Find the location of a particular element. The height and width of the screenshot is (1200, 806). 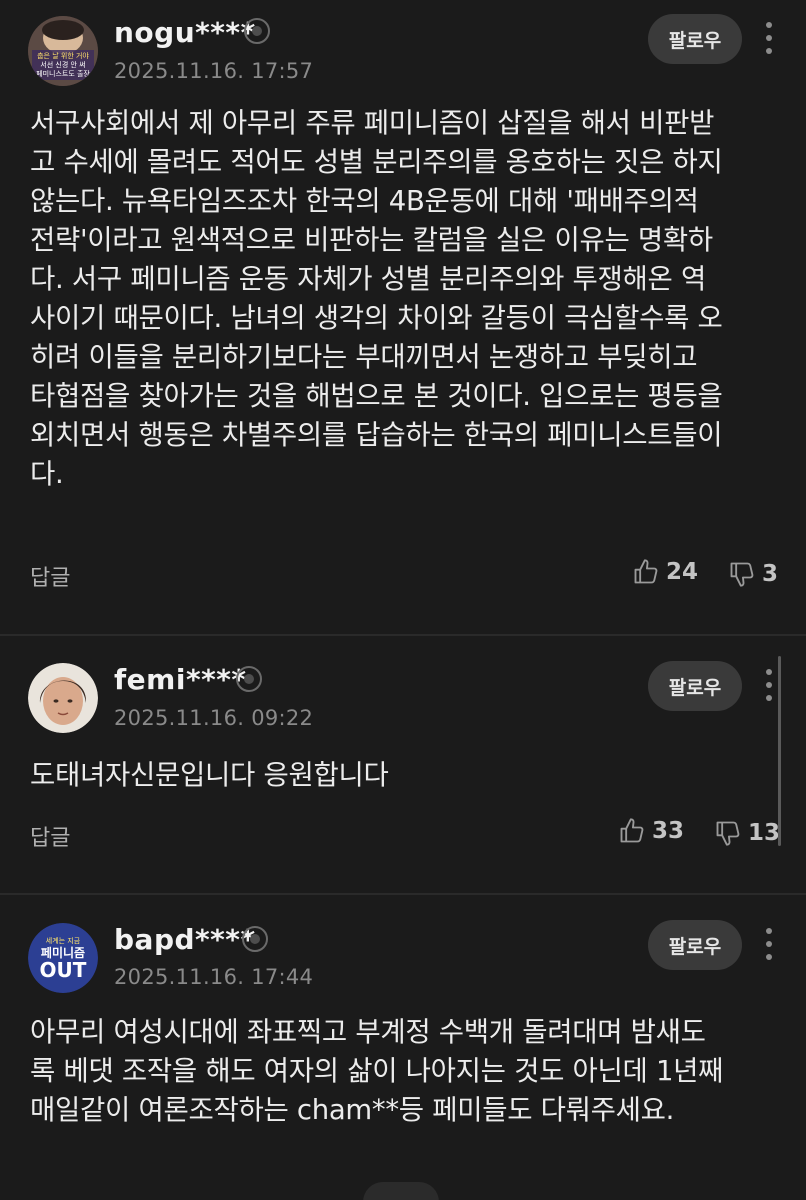

avatar-image is located at coordinates (63, 698).